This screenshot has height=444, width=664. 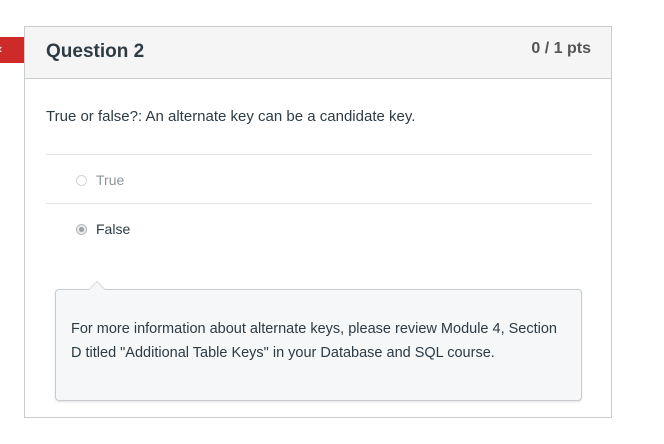 What do you see at coordinates (81, 229) in the screenshot?
I see `radio-button-false` at bounding box center [81, 229].